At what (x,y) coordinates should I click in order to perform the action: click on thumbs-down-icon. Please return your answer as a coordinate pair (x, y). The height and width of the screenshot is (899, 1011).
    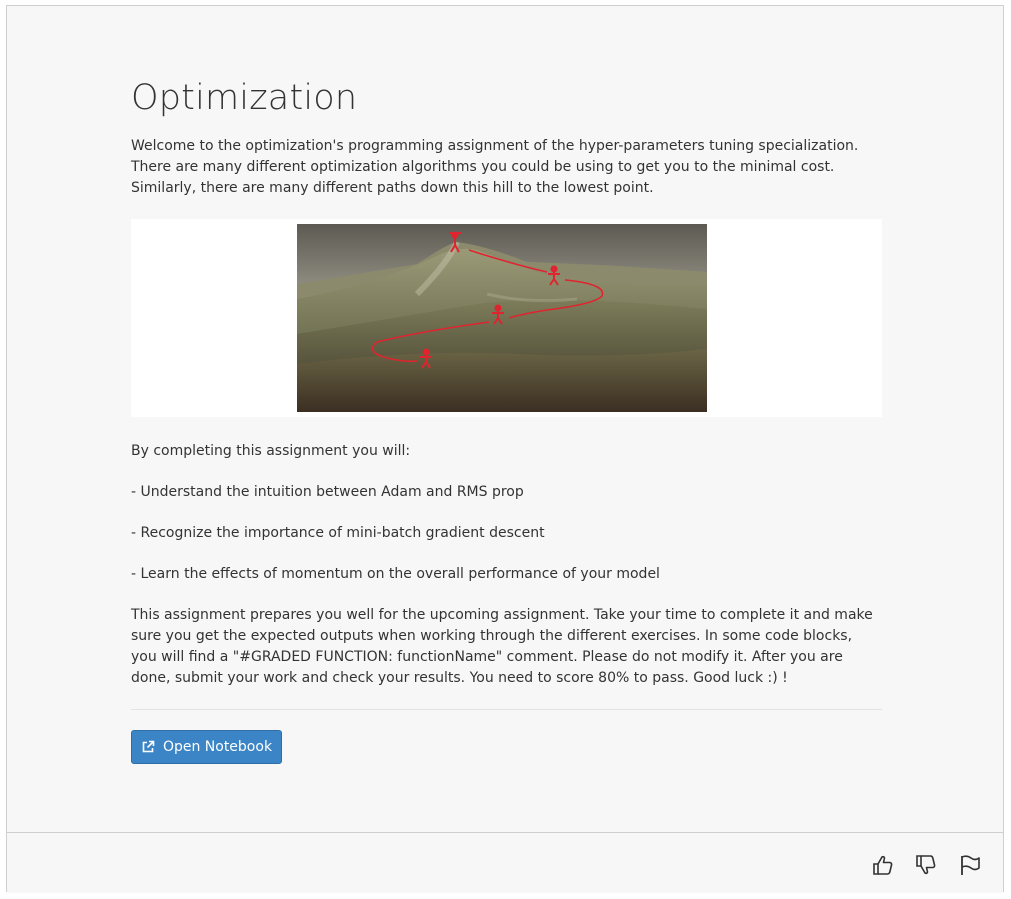
    Looking at the image, I should click on (926, 865).